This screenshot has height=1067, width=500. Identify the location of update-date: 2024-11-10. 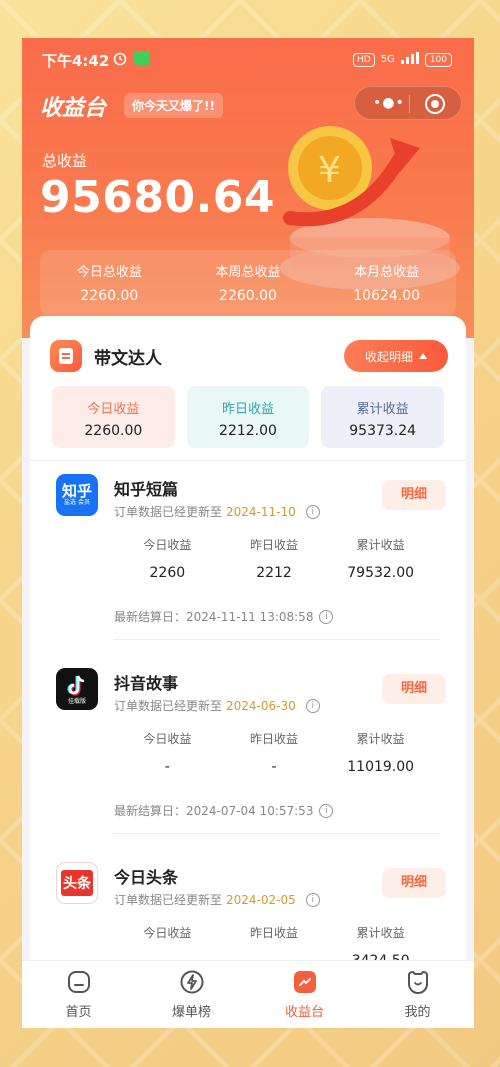
(261, 511).